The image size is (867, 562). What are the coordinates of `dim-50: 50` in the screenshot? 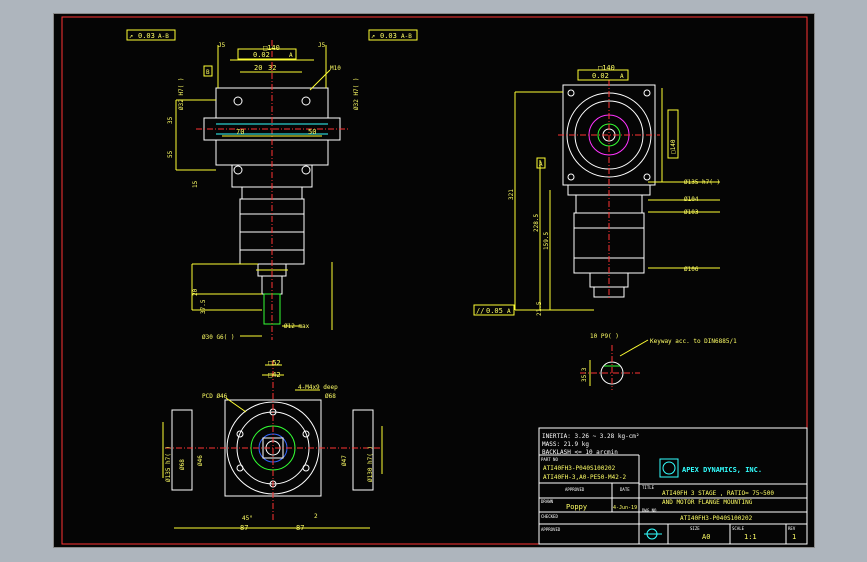 It's located at (312, 132).